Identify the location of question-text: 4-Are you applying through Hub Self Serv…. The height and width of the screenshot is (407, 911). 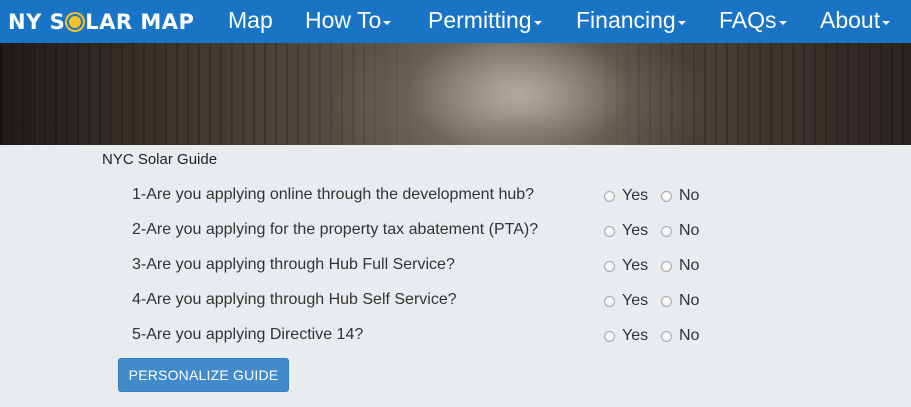
(294, 299).